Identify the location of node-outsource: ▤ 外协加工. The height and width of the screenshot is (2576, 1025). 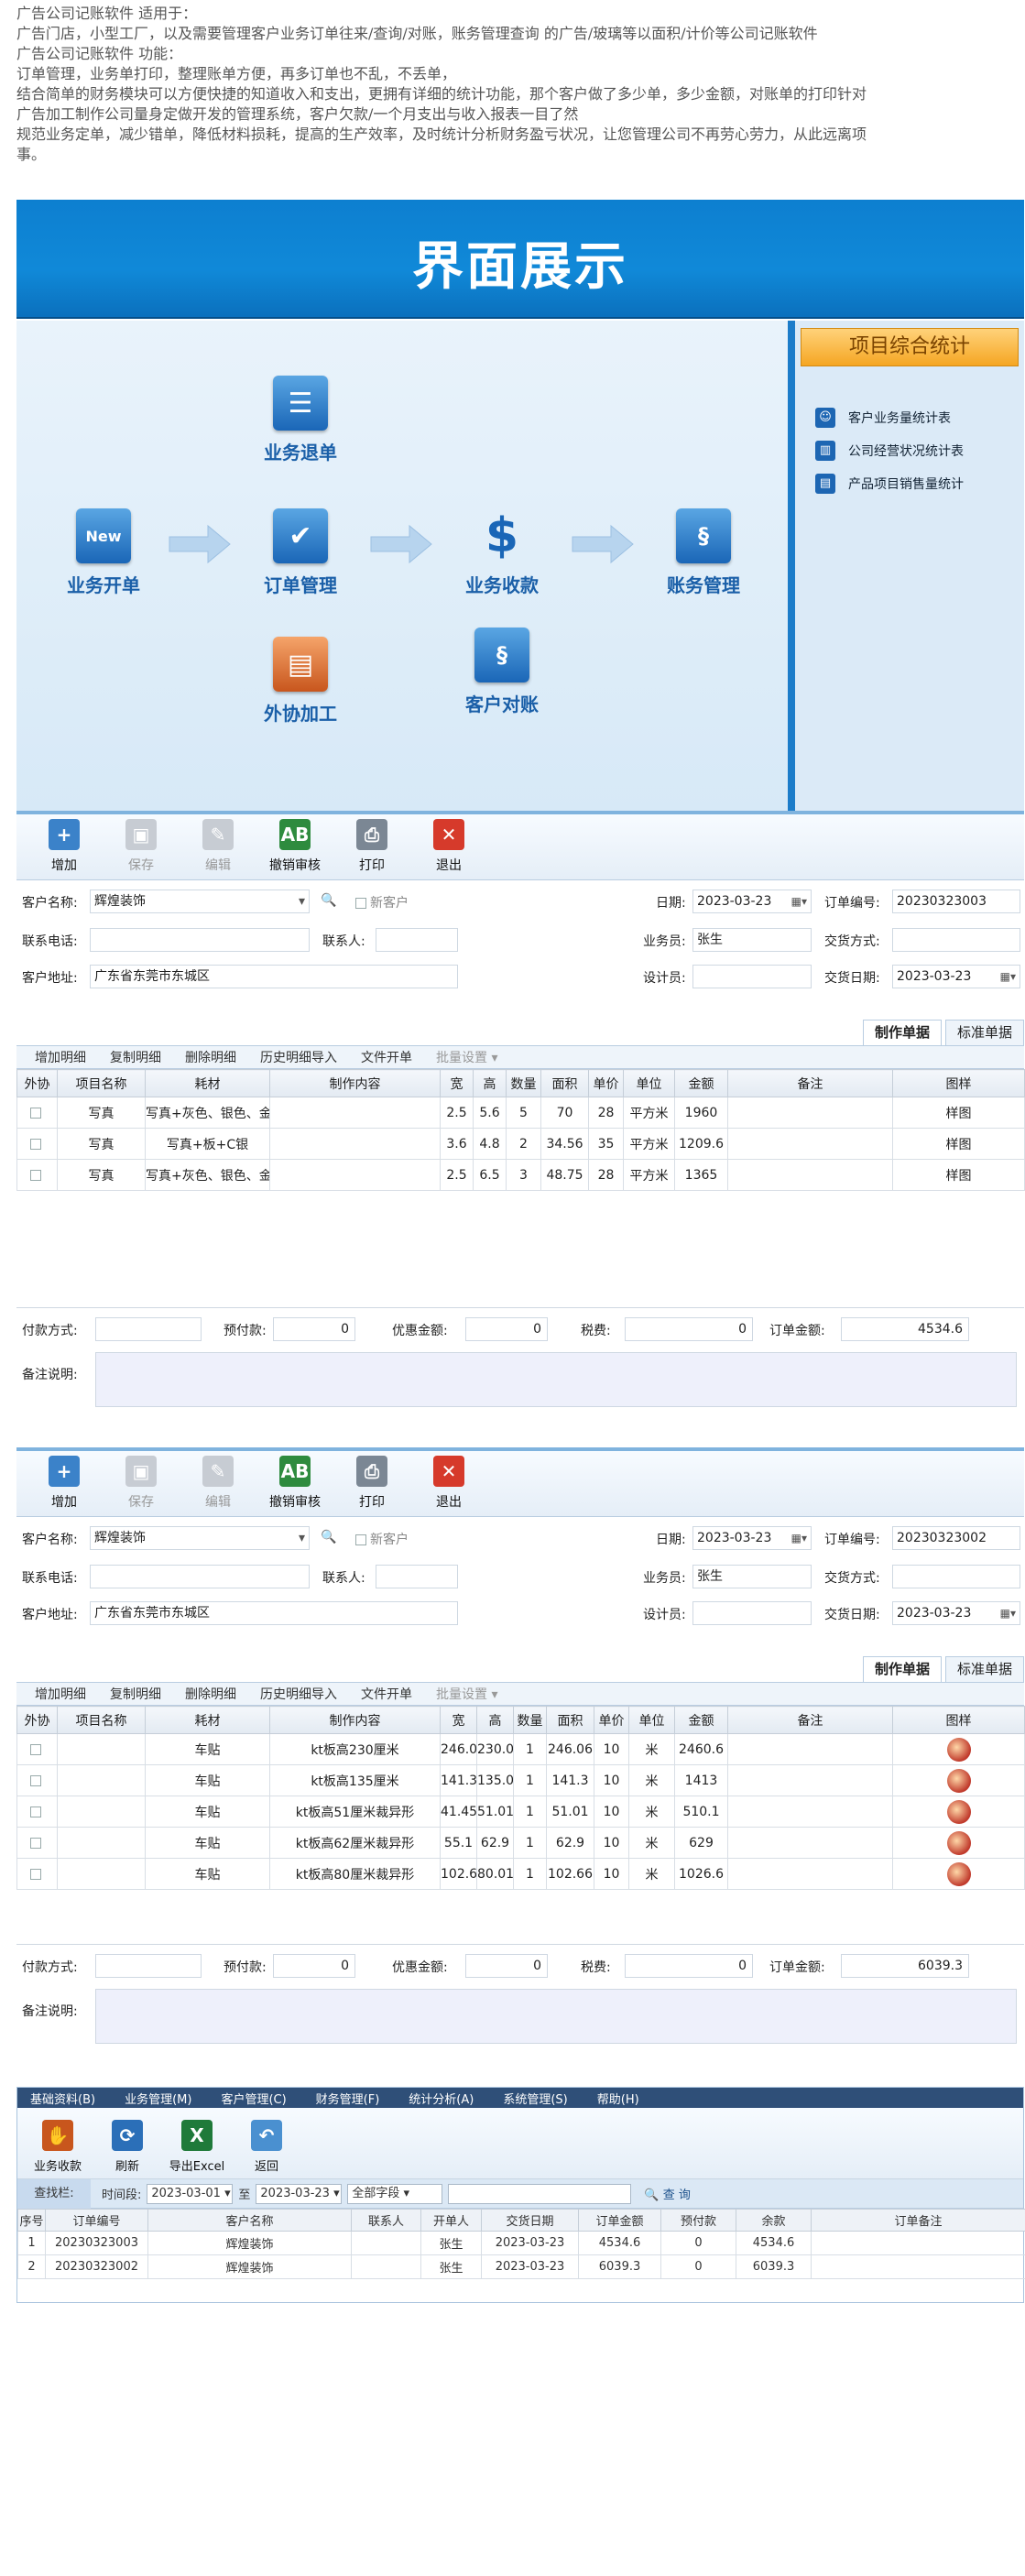
(300, 682).